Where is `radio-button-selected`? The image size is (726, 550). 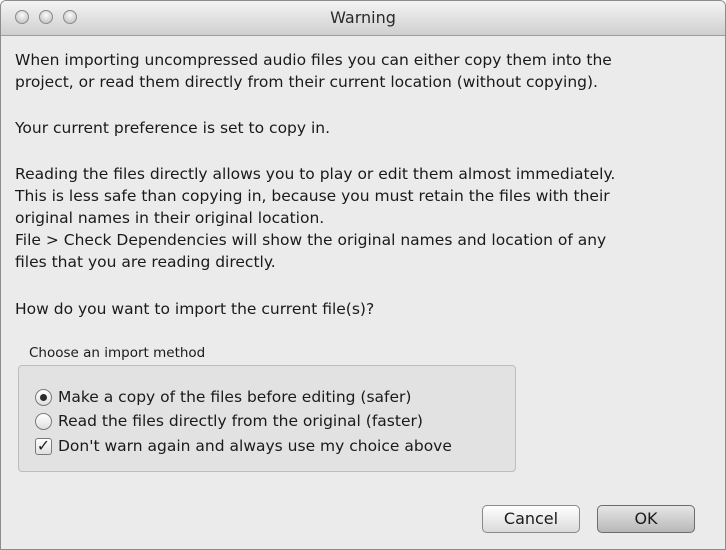 radio-button-selected is located at coordinates (43, 397).